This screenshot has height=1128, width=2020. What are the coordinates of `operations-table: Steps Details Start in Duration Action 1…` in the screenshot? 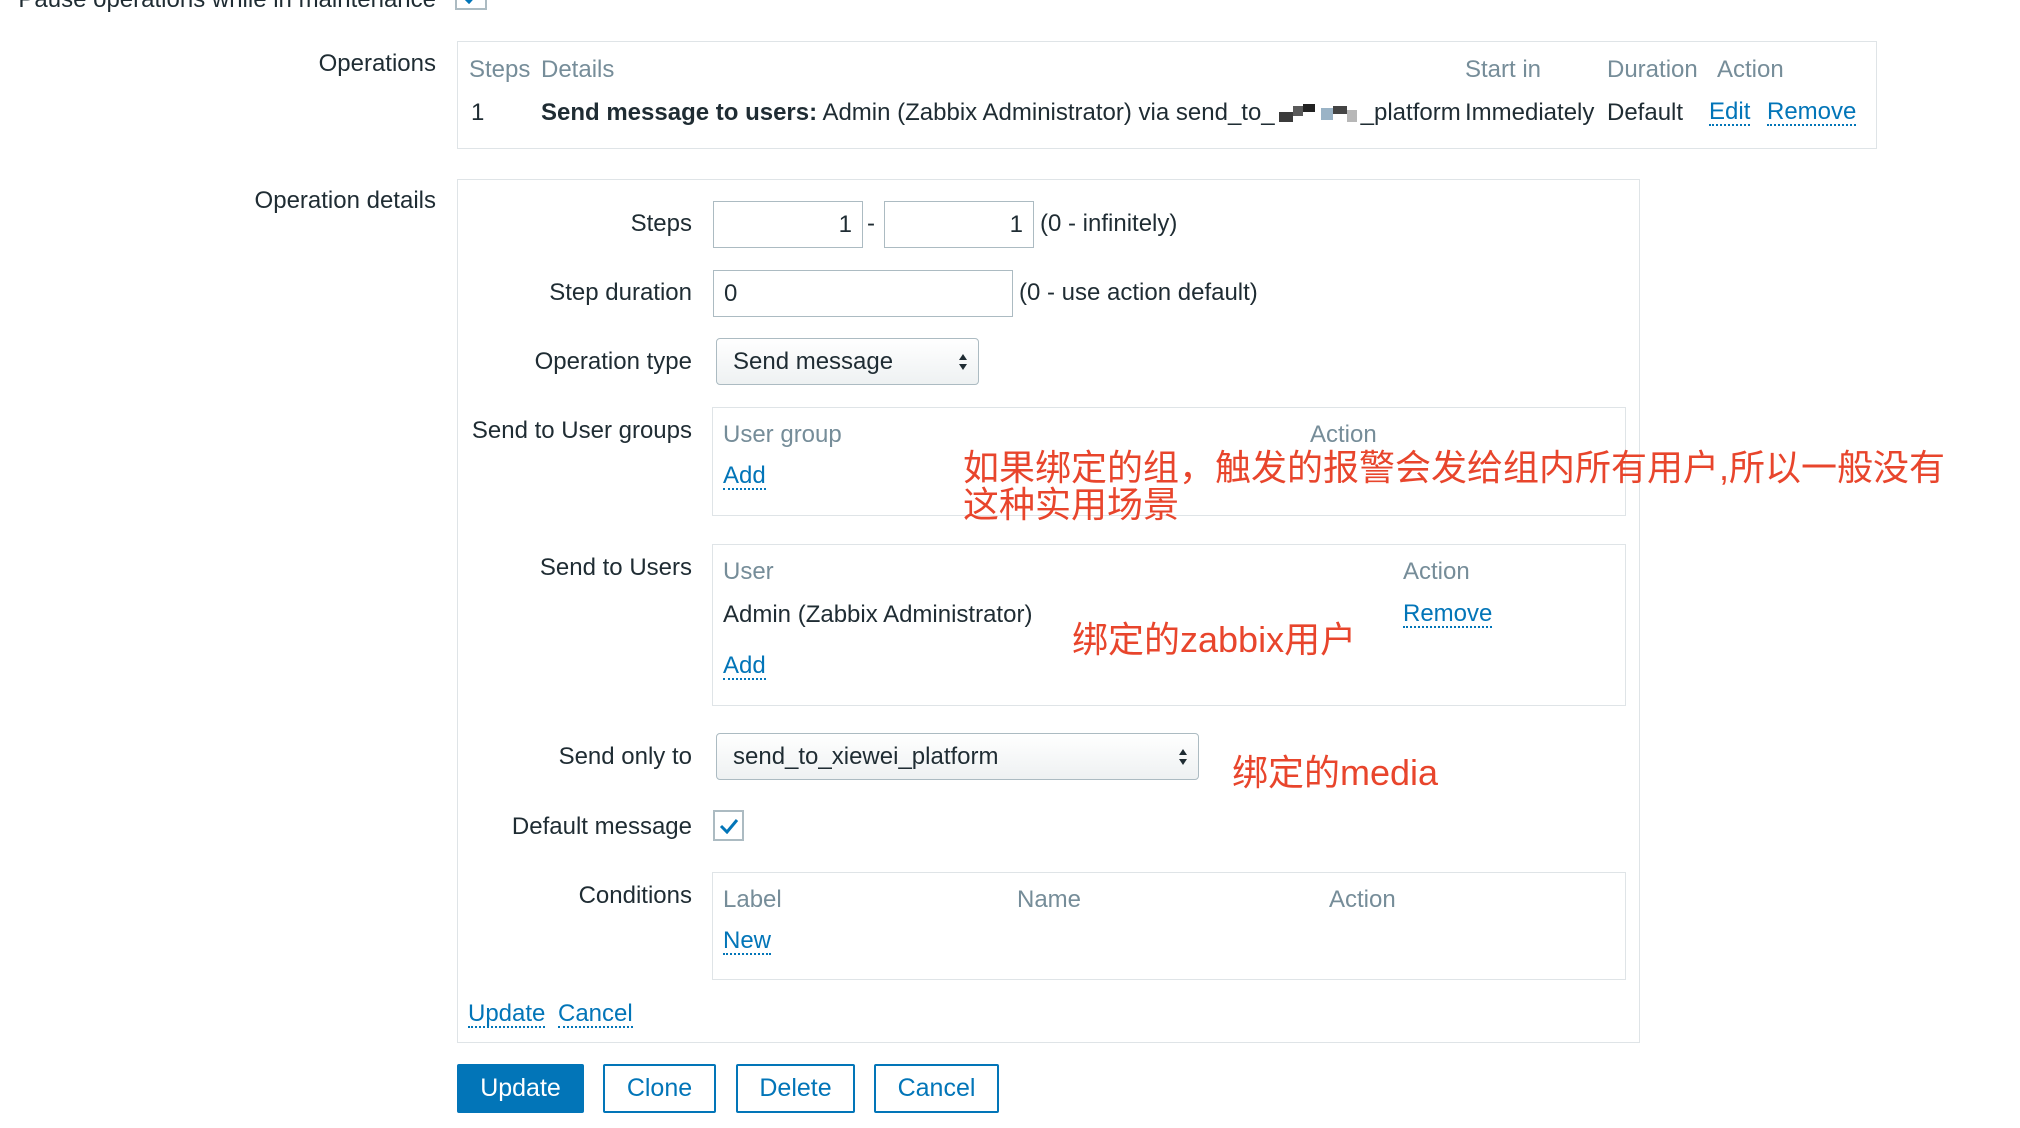 It's located at (1167, 95).